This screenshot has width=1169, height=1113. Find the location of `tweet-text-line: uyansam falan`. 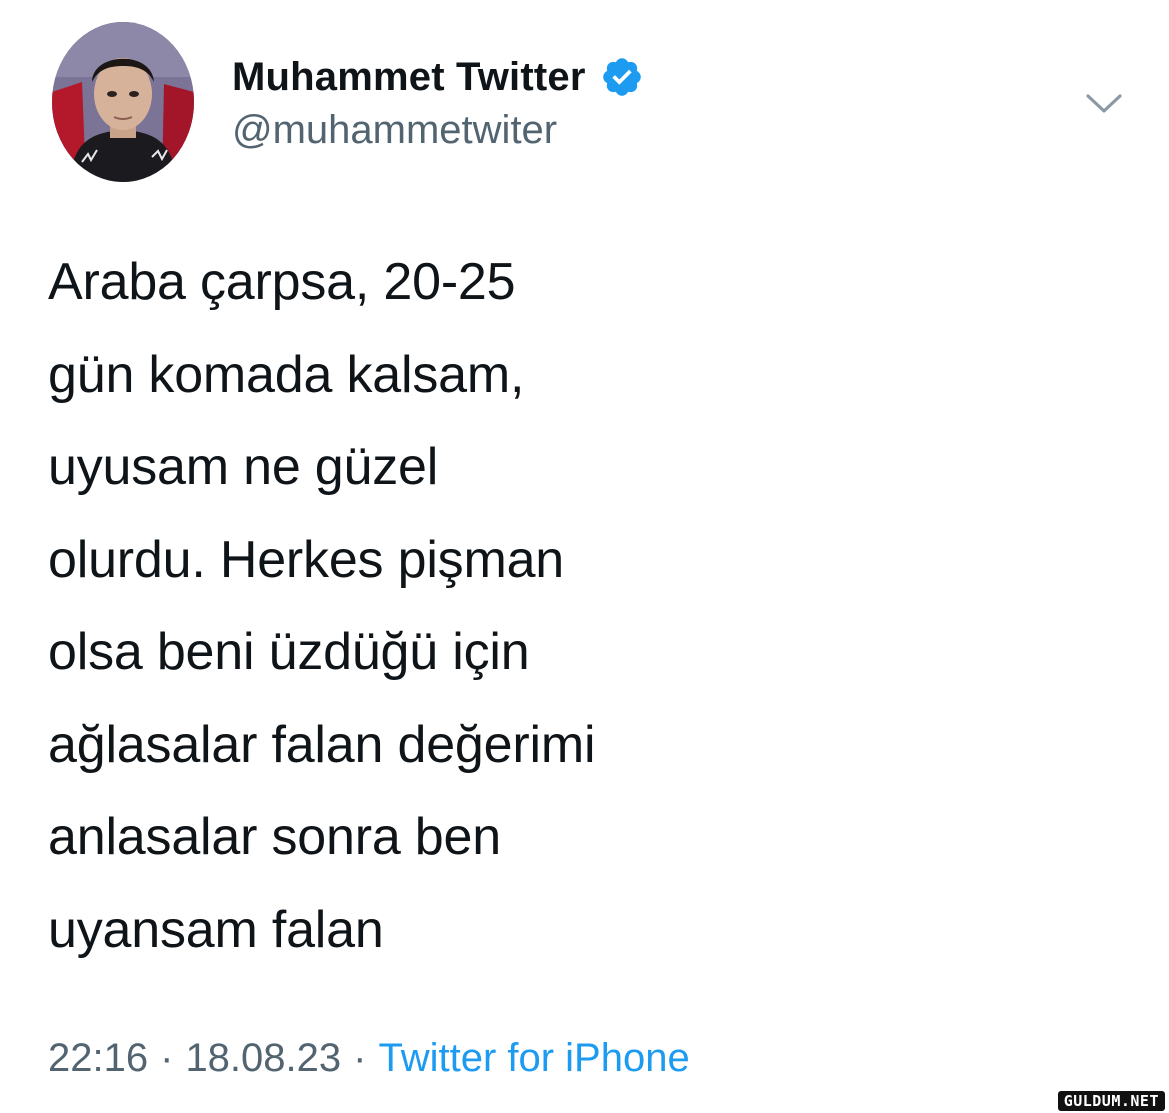

tweet-text-line: uyansam falan is located at coordinates (216, 929).